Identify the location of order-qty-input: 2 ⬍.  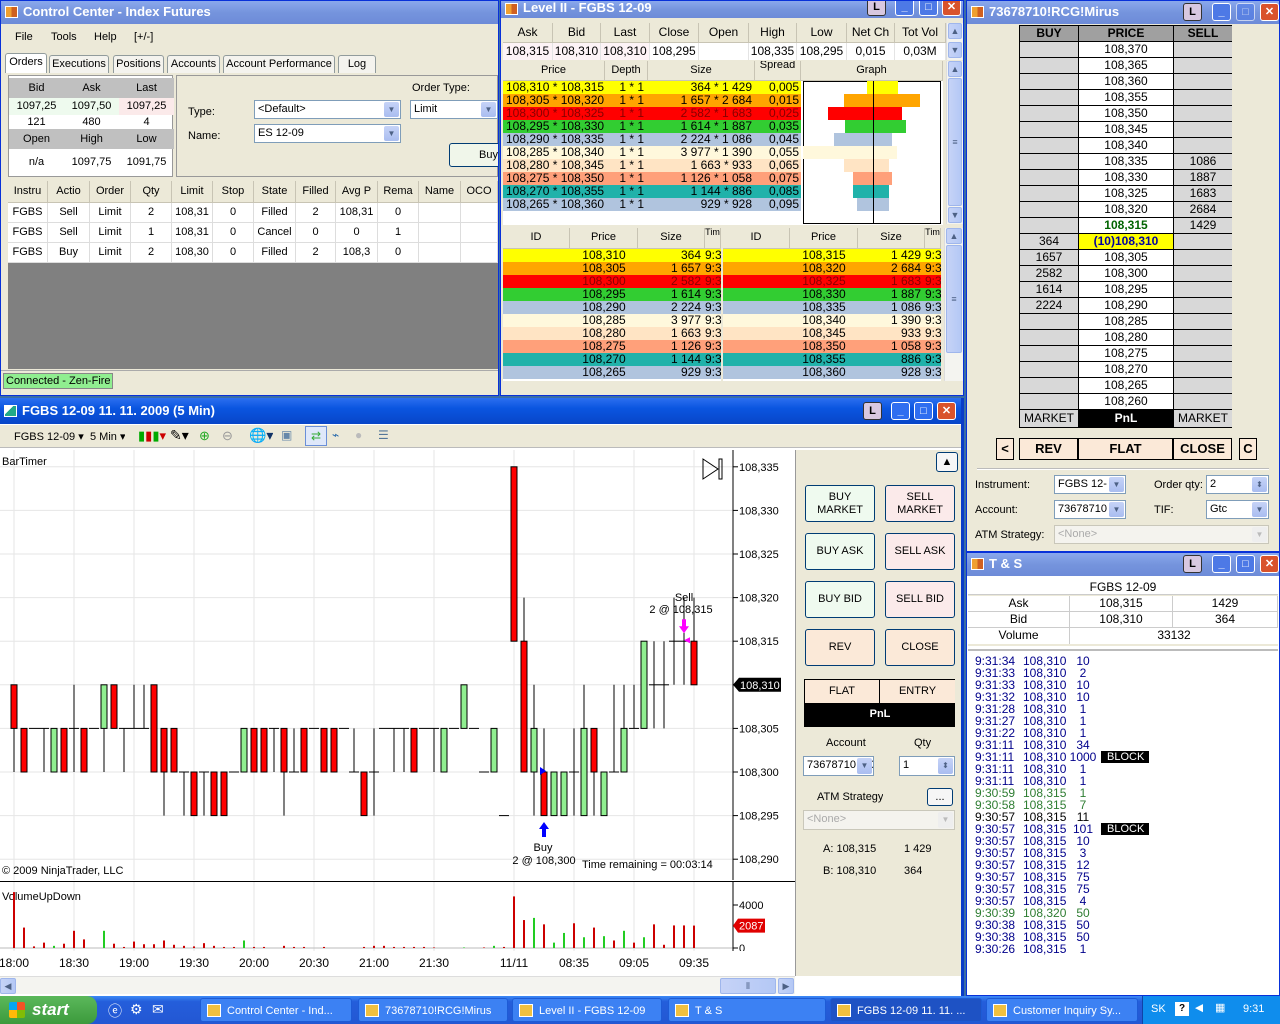
(1237, 484).